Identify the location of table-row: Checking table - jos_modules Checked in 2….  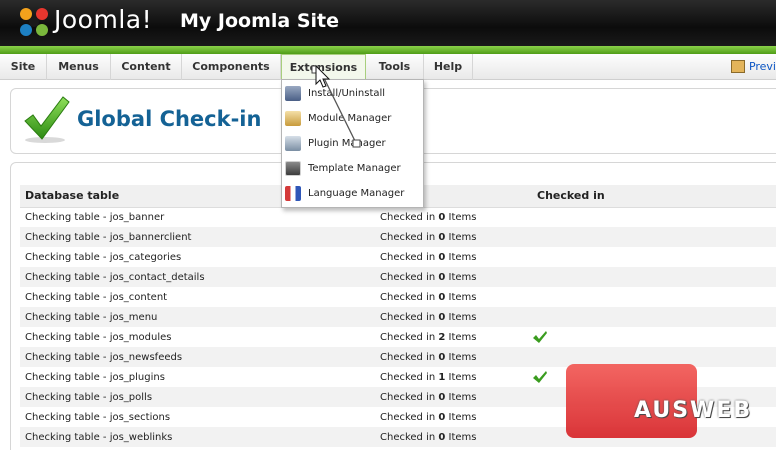
(398, 337).